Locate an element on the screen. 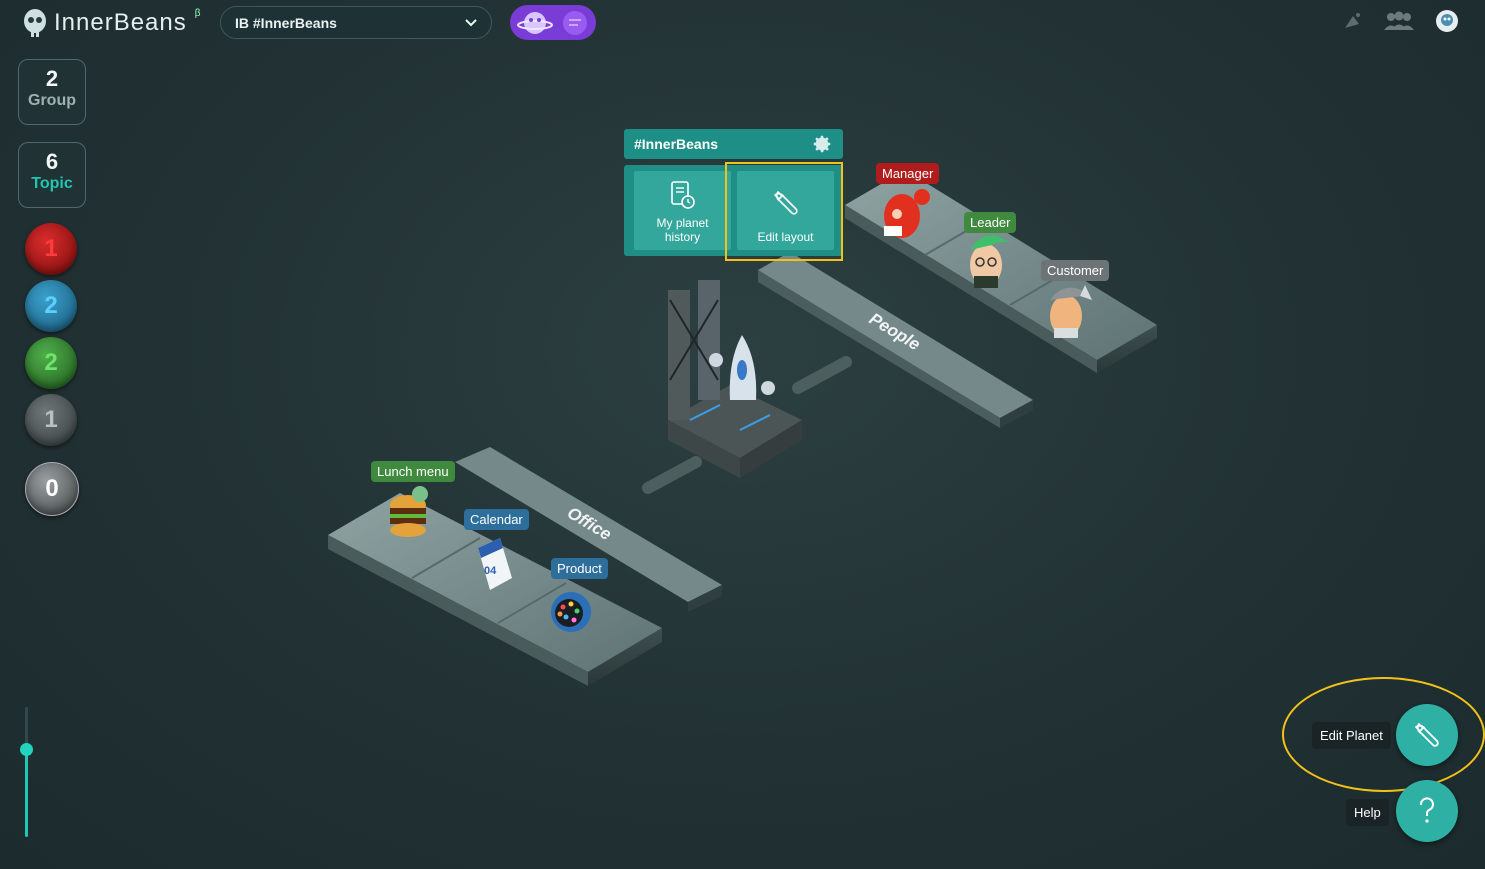 This screenshot has width=1485, height=869. planet-chat-toggle is located at coordinates (553, 22).